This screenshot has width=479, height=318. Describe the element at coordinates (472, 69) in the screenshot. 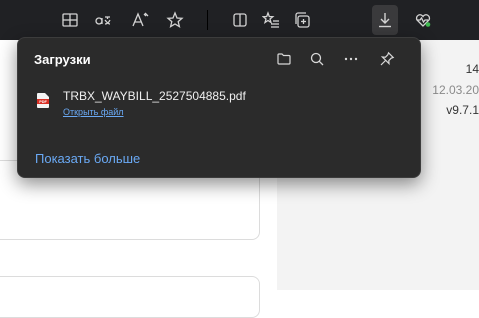

I see `document-number: 14` at that location.